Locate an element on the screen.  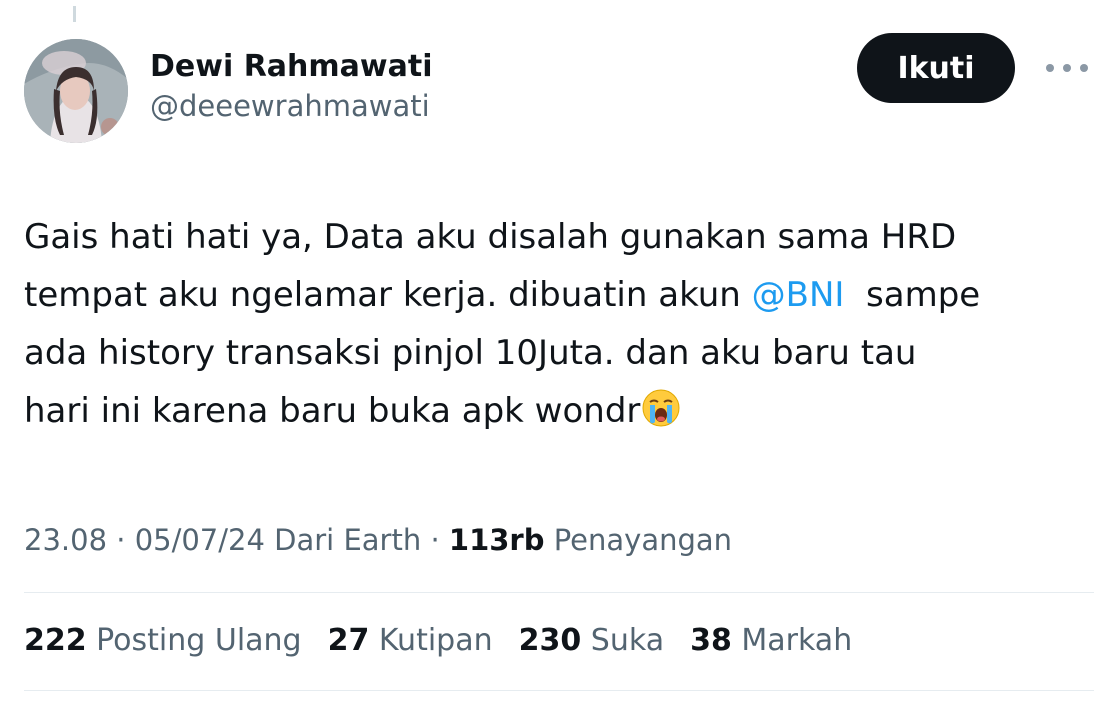
loudly-crying-face-icon is located at coordinates (661, 417).